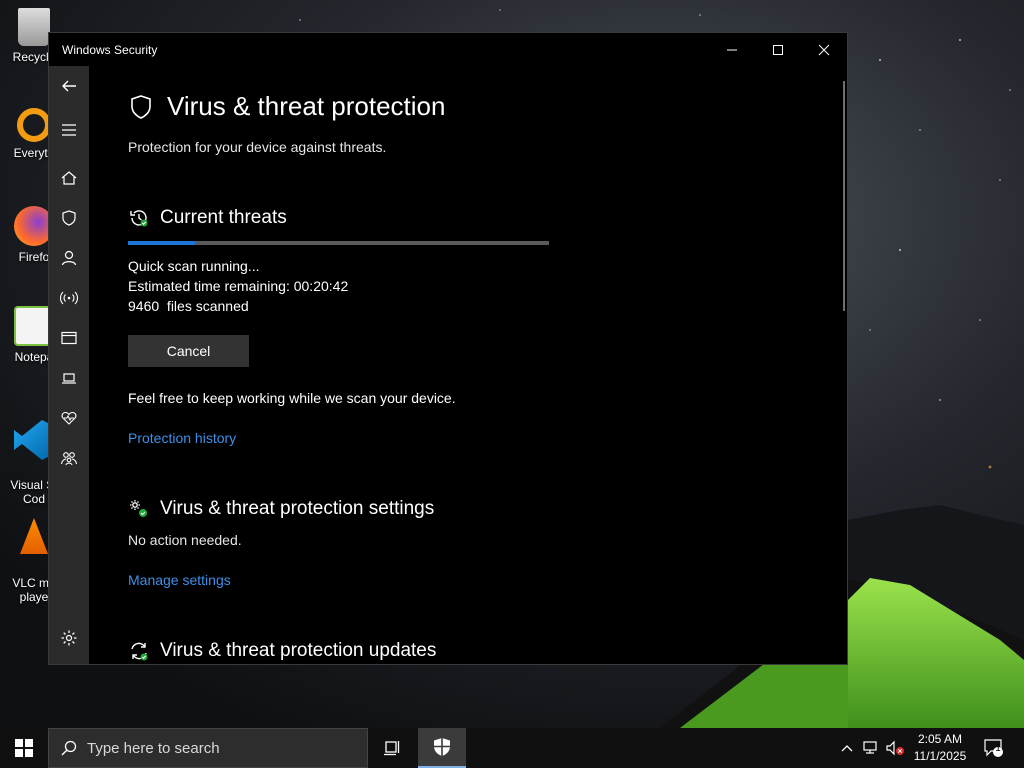 This screenshot has height=768, width=1024. I want to click on home-icon, so click(69, 178).